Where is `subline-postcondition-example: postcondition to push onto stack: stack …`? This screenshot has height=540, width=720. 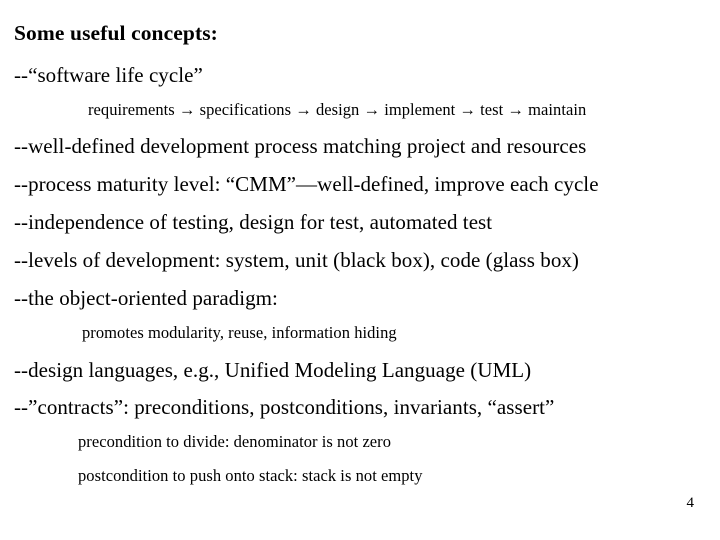
subline-postcondition-example: postcondition to push onto stack: stack … is located at coordinates (250, 475).